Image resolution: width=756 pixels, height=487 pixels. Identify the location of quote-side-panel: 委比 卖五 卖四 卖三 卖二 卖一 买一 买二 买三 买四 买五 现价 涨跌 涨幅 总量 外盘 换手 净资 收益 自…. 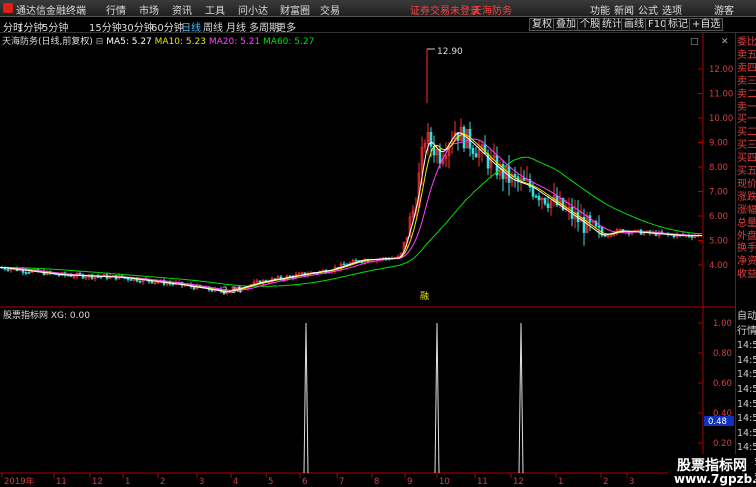
(745, 260).